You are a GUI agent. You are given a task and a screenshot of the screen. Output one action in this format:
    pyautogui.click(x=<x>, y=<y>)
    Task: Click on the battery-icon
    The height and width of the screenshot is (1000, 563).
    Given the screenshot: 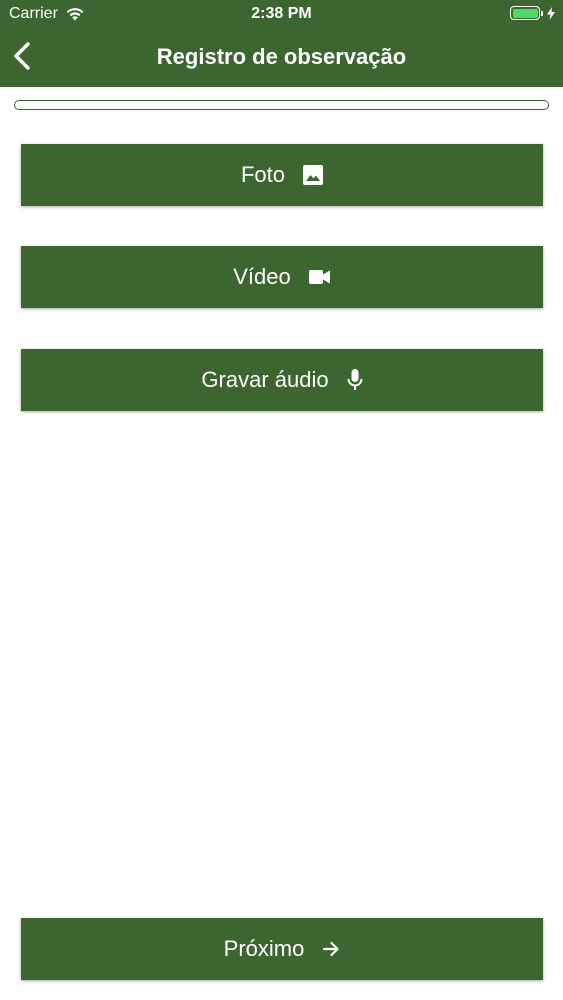 What is the action you would take?
    pyautogui.click(x=525, y=13)
    